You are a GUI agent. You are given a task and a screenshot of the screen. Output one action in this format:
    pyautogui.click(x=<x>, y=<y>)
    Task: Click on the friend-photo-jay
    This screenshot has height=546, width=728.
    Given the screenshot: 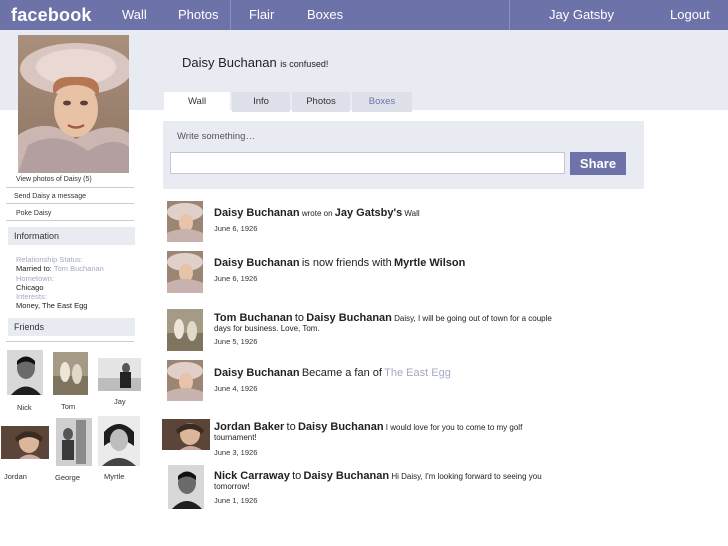 What is the action you would take?
    pyautogui.click(x=119, y=374)
    